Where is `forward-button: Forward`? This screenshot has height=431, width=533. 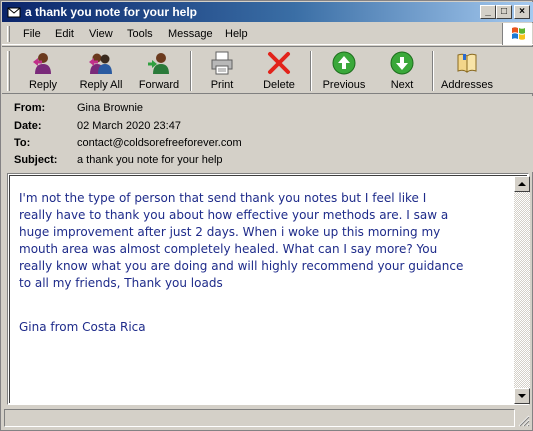
forward-button: Forward is located at coordinates (159, 72).